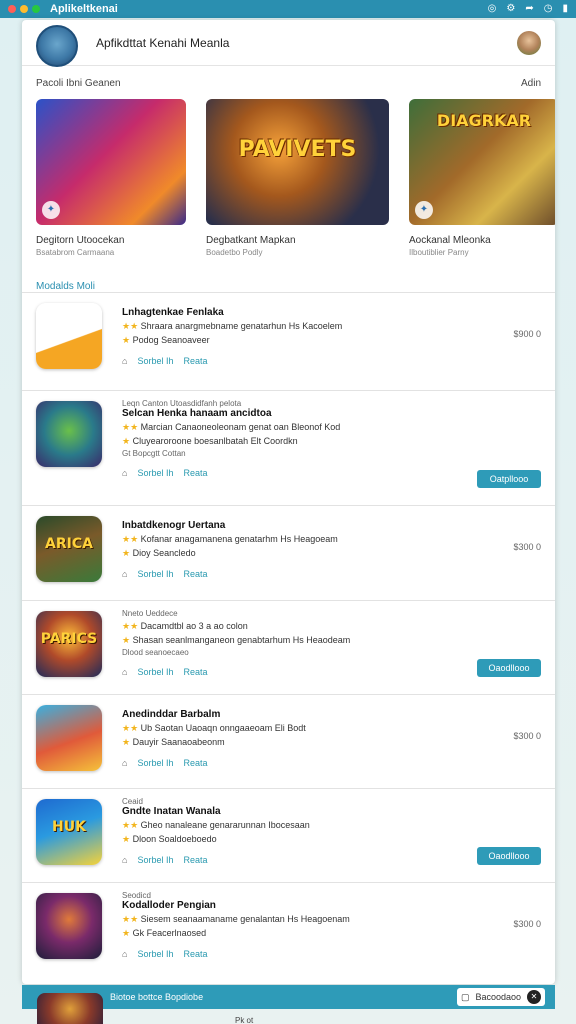 This screenshot has width=576, height=1024. Describe the element at coordinates (509, 479) in the screenshot. I see `install-button: Oatpllooo` at that location.